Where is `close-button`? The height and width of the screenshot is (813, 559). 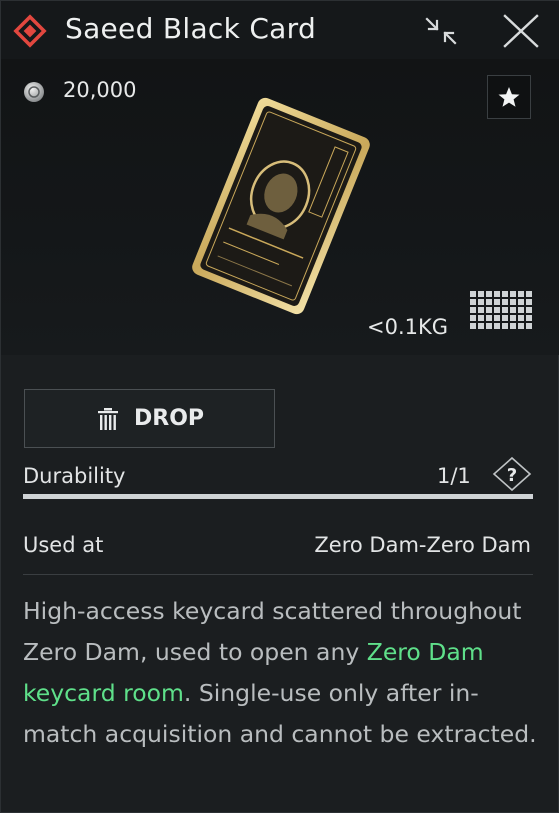
close-button is located at coordinates (521, 31).